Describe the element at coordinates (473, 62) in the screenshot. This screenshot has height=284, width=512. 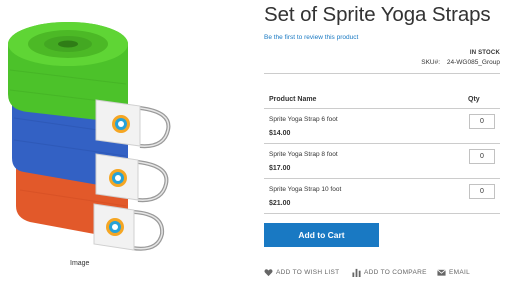
I see `sku-value: 24-WG085_Group` at that location.